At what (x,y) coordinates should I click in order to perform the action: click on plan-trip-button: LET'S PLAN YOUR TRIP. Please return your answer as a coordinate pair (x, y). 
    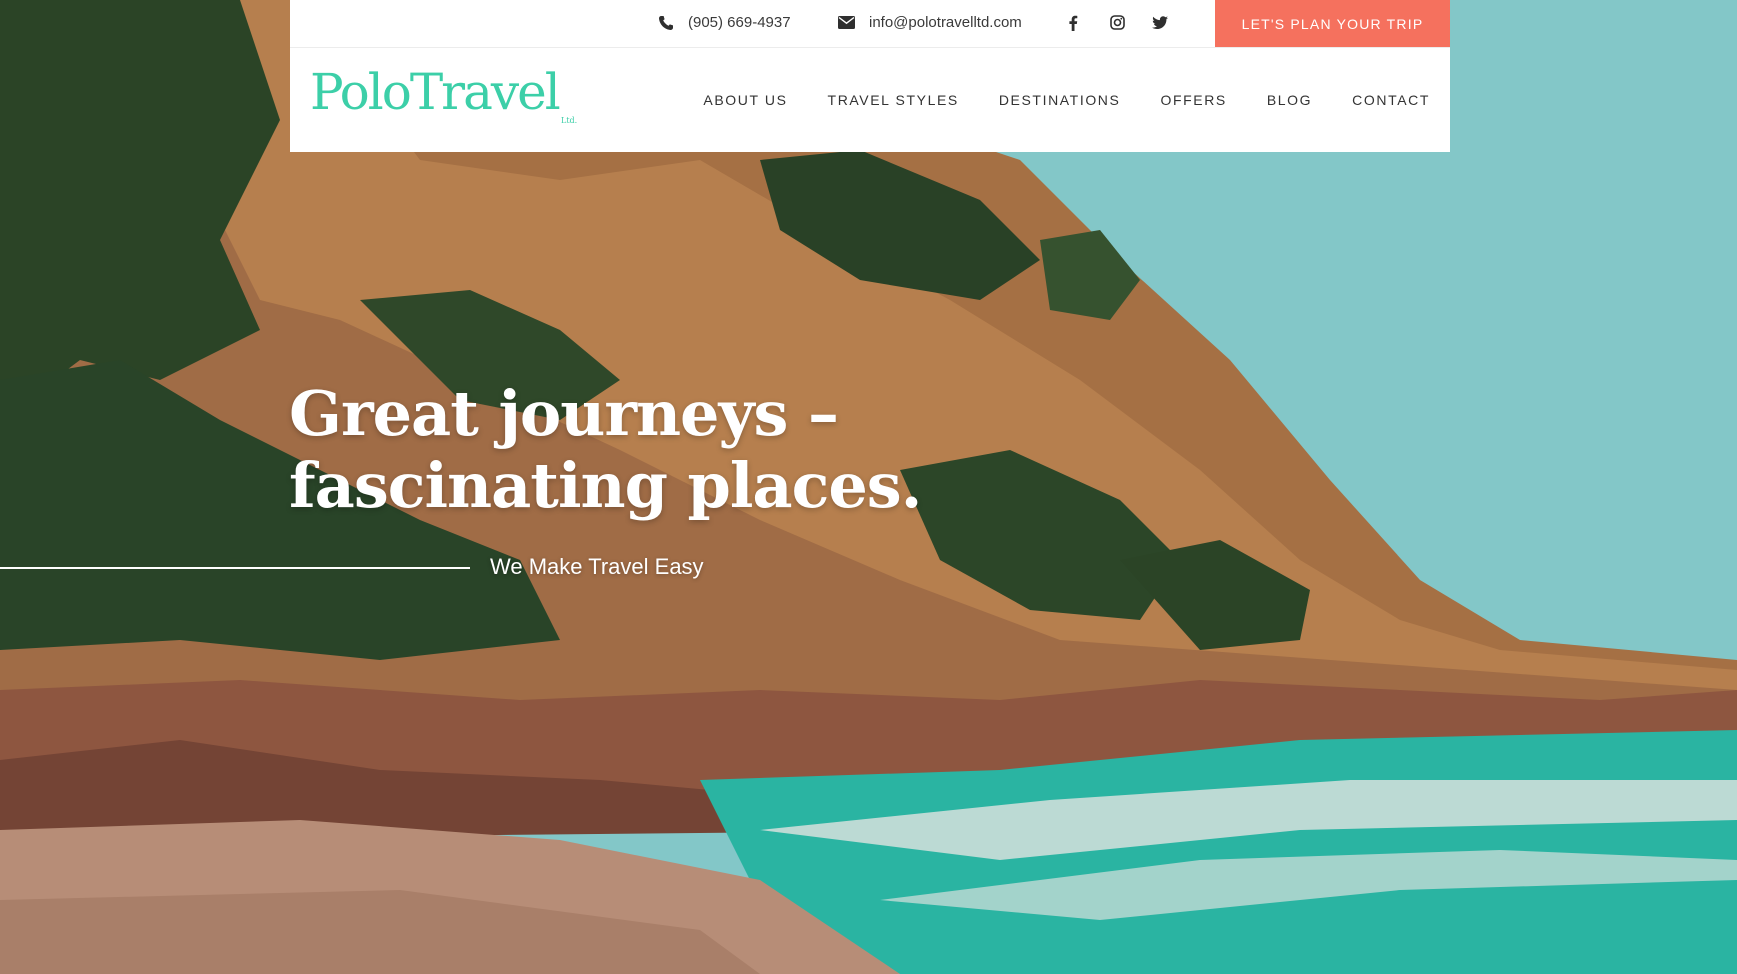
    Looking at the image, I should click on (1332, 23).